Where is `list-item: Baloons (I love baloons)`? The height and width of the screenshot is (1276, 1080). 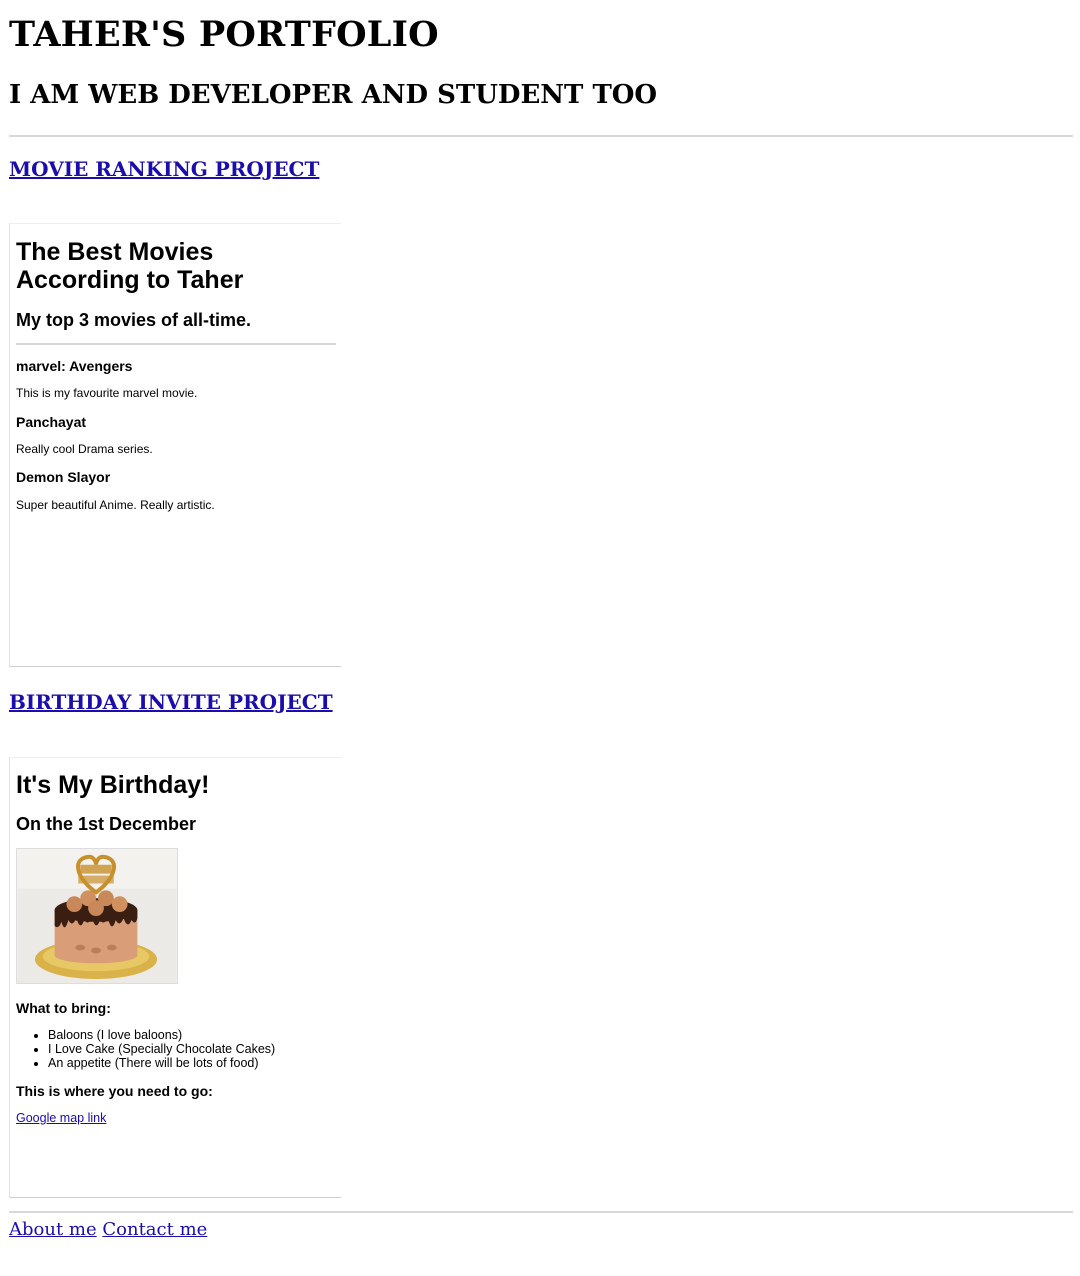 list-item: Baloons (I love baloons) is located at coordinates (161, 1035).